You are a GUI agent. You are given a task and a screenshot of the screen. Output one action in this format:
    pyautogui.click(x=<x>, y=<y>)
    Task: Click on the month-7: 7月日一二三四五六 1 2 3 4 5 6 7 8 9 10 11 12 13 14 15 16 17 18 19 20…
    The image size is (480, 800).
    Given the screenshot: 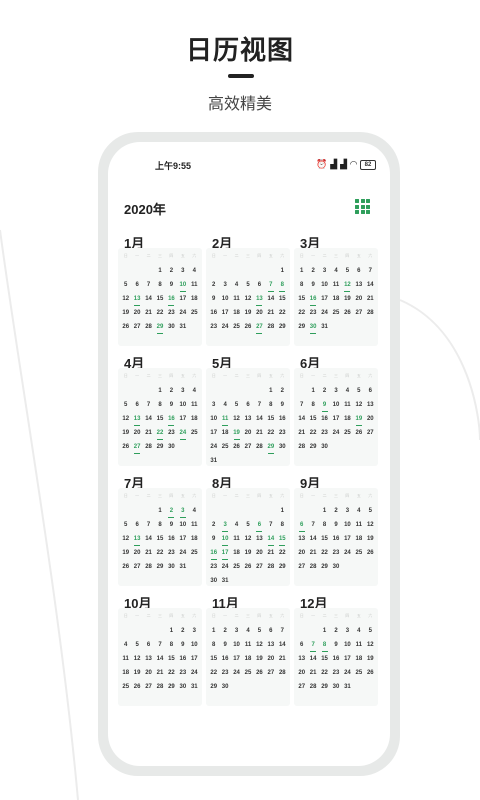 What is the action you would take?
    pyautogui.click(x=160, y=529)
    